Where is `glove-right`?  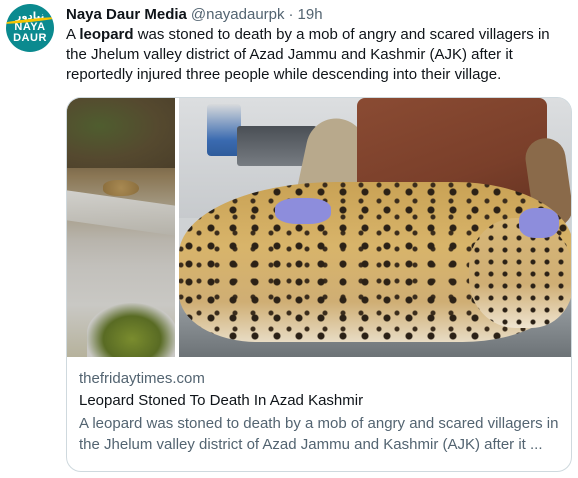 glove-right is located at coordinates (539, 223).